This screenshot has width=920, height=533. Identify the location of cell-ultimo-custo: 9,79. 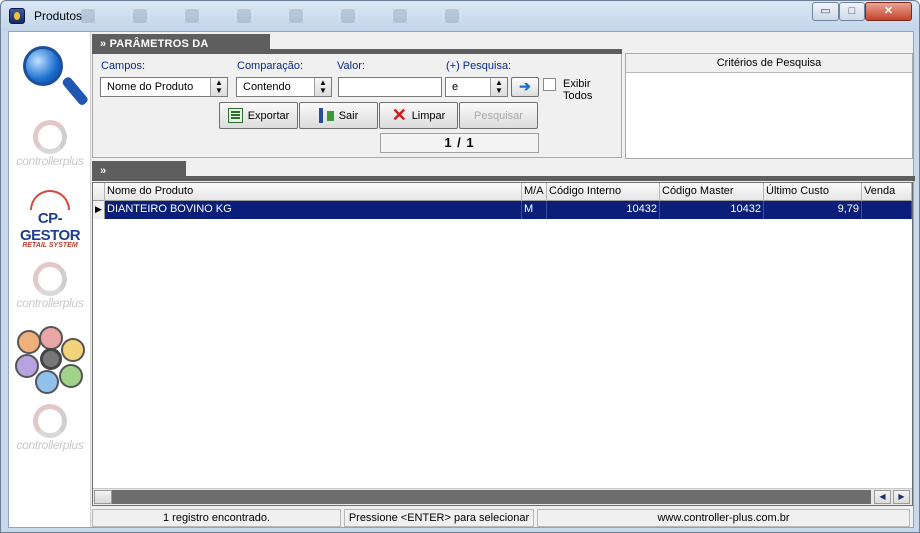
(813, 210).